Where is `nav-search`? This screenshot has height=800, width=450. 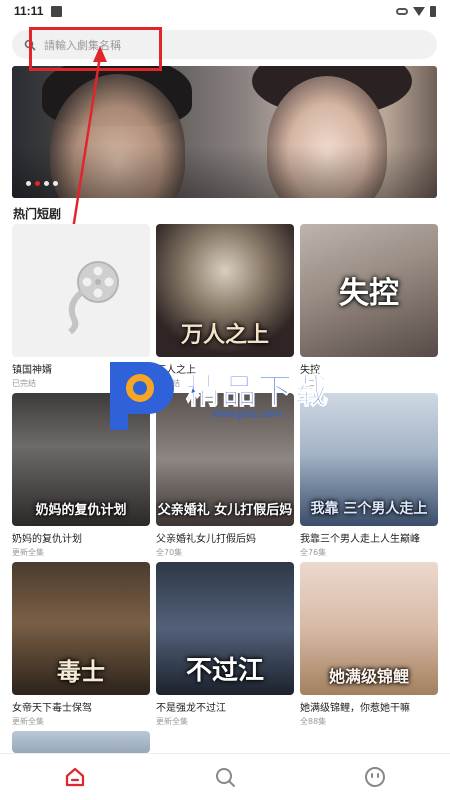
nav-search is located at coordinates (225, 777).